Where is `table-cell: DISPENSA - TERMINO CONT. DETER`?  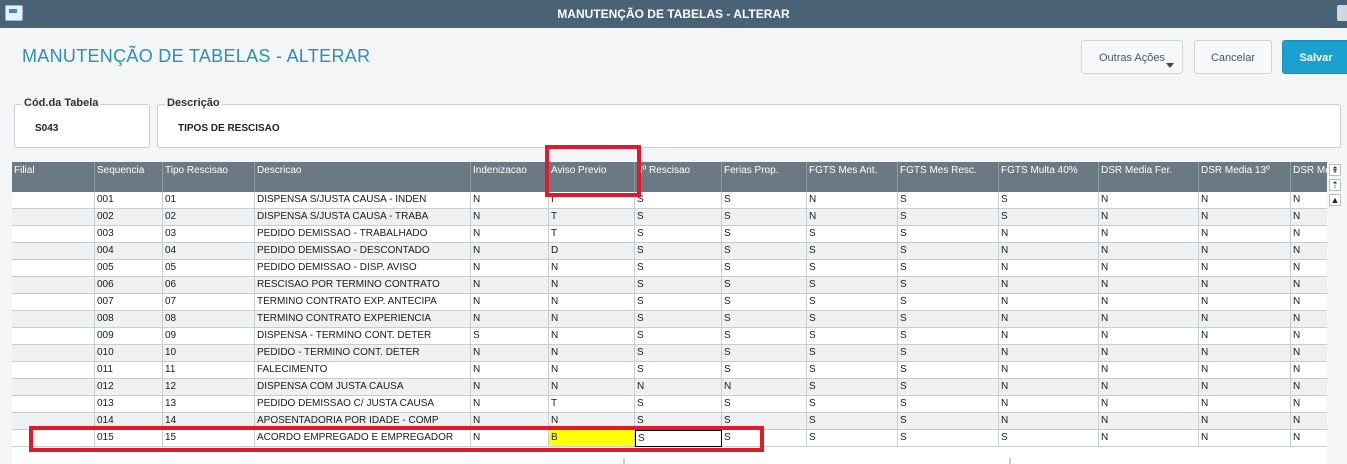
table-cell: DISPENSA - TERMINO CONT. DETER is located at coordinates (363, 336).